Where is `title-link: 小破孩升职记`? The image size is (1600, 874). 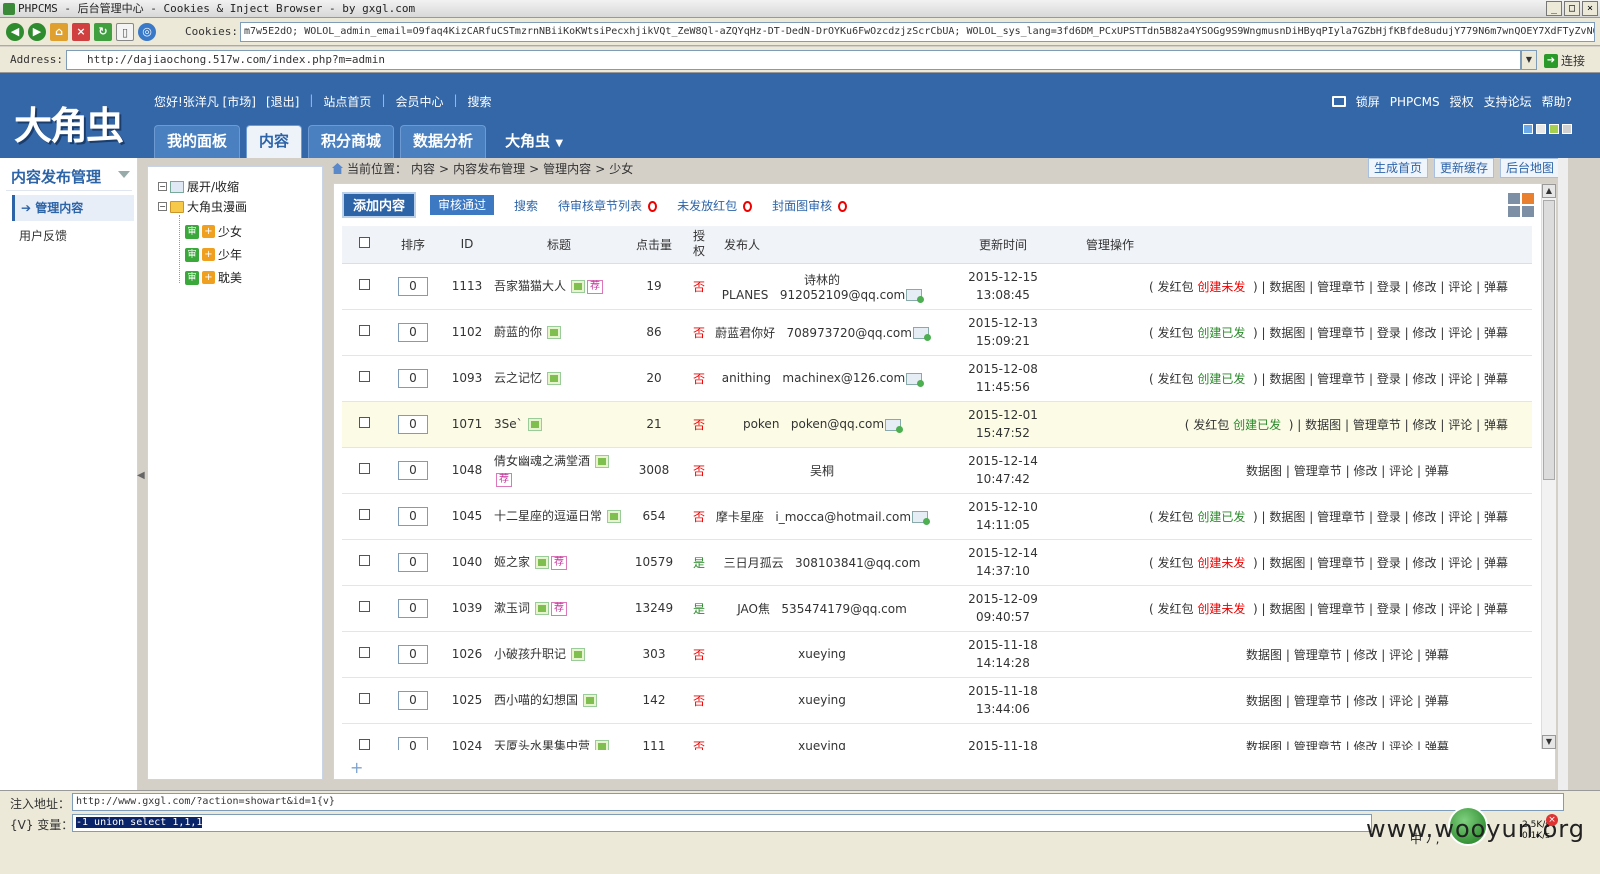
title-link: 小破孩升职记 is located at coordinates (530, 654).